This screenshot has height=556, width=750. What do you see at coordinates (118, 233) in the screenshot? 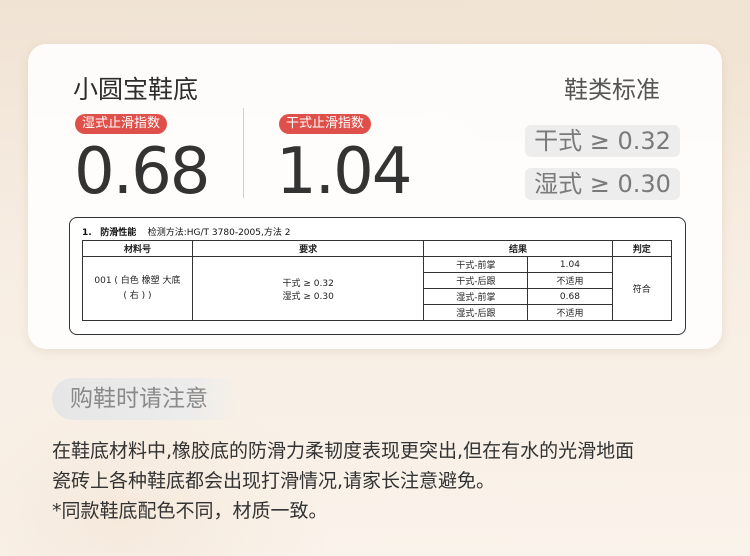
I see `section-title: 防滑性能` at bounding box center [118, 233].